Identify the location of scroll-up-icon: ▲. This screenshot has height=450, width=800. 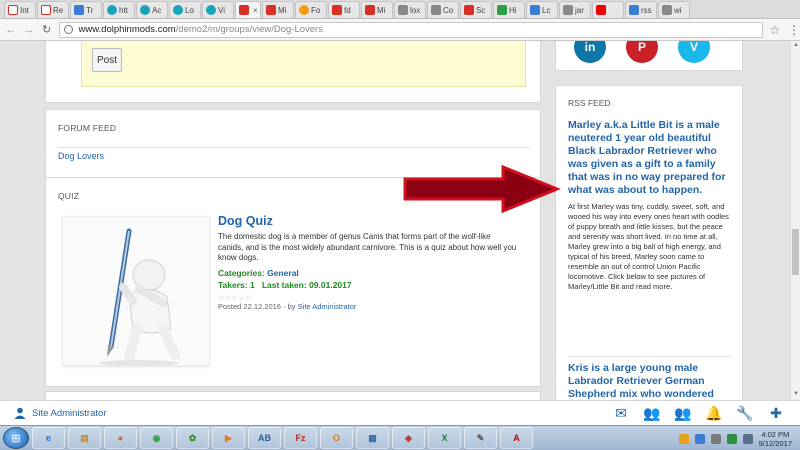
(796, 46).